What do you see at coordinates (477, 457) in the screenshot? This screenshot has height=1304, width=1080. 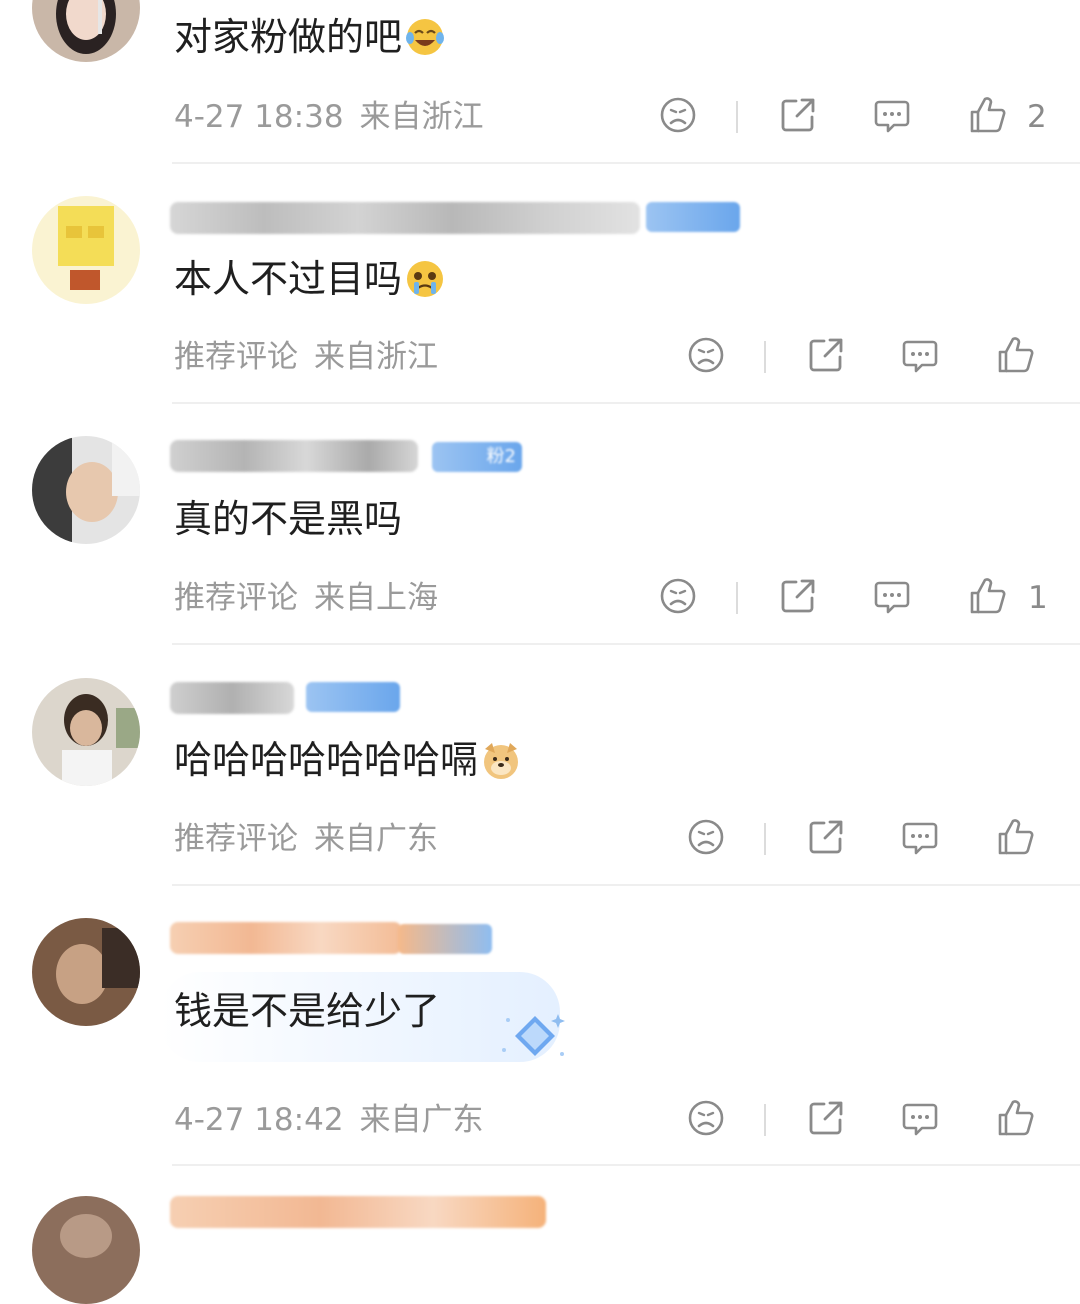 I see `fan-badge: 粉2` at bounding box center [477, 457].